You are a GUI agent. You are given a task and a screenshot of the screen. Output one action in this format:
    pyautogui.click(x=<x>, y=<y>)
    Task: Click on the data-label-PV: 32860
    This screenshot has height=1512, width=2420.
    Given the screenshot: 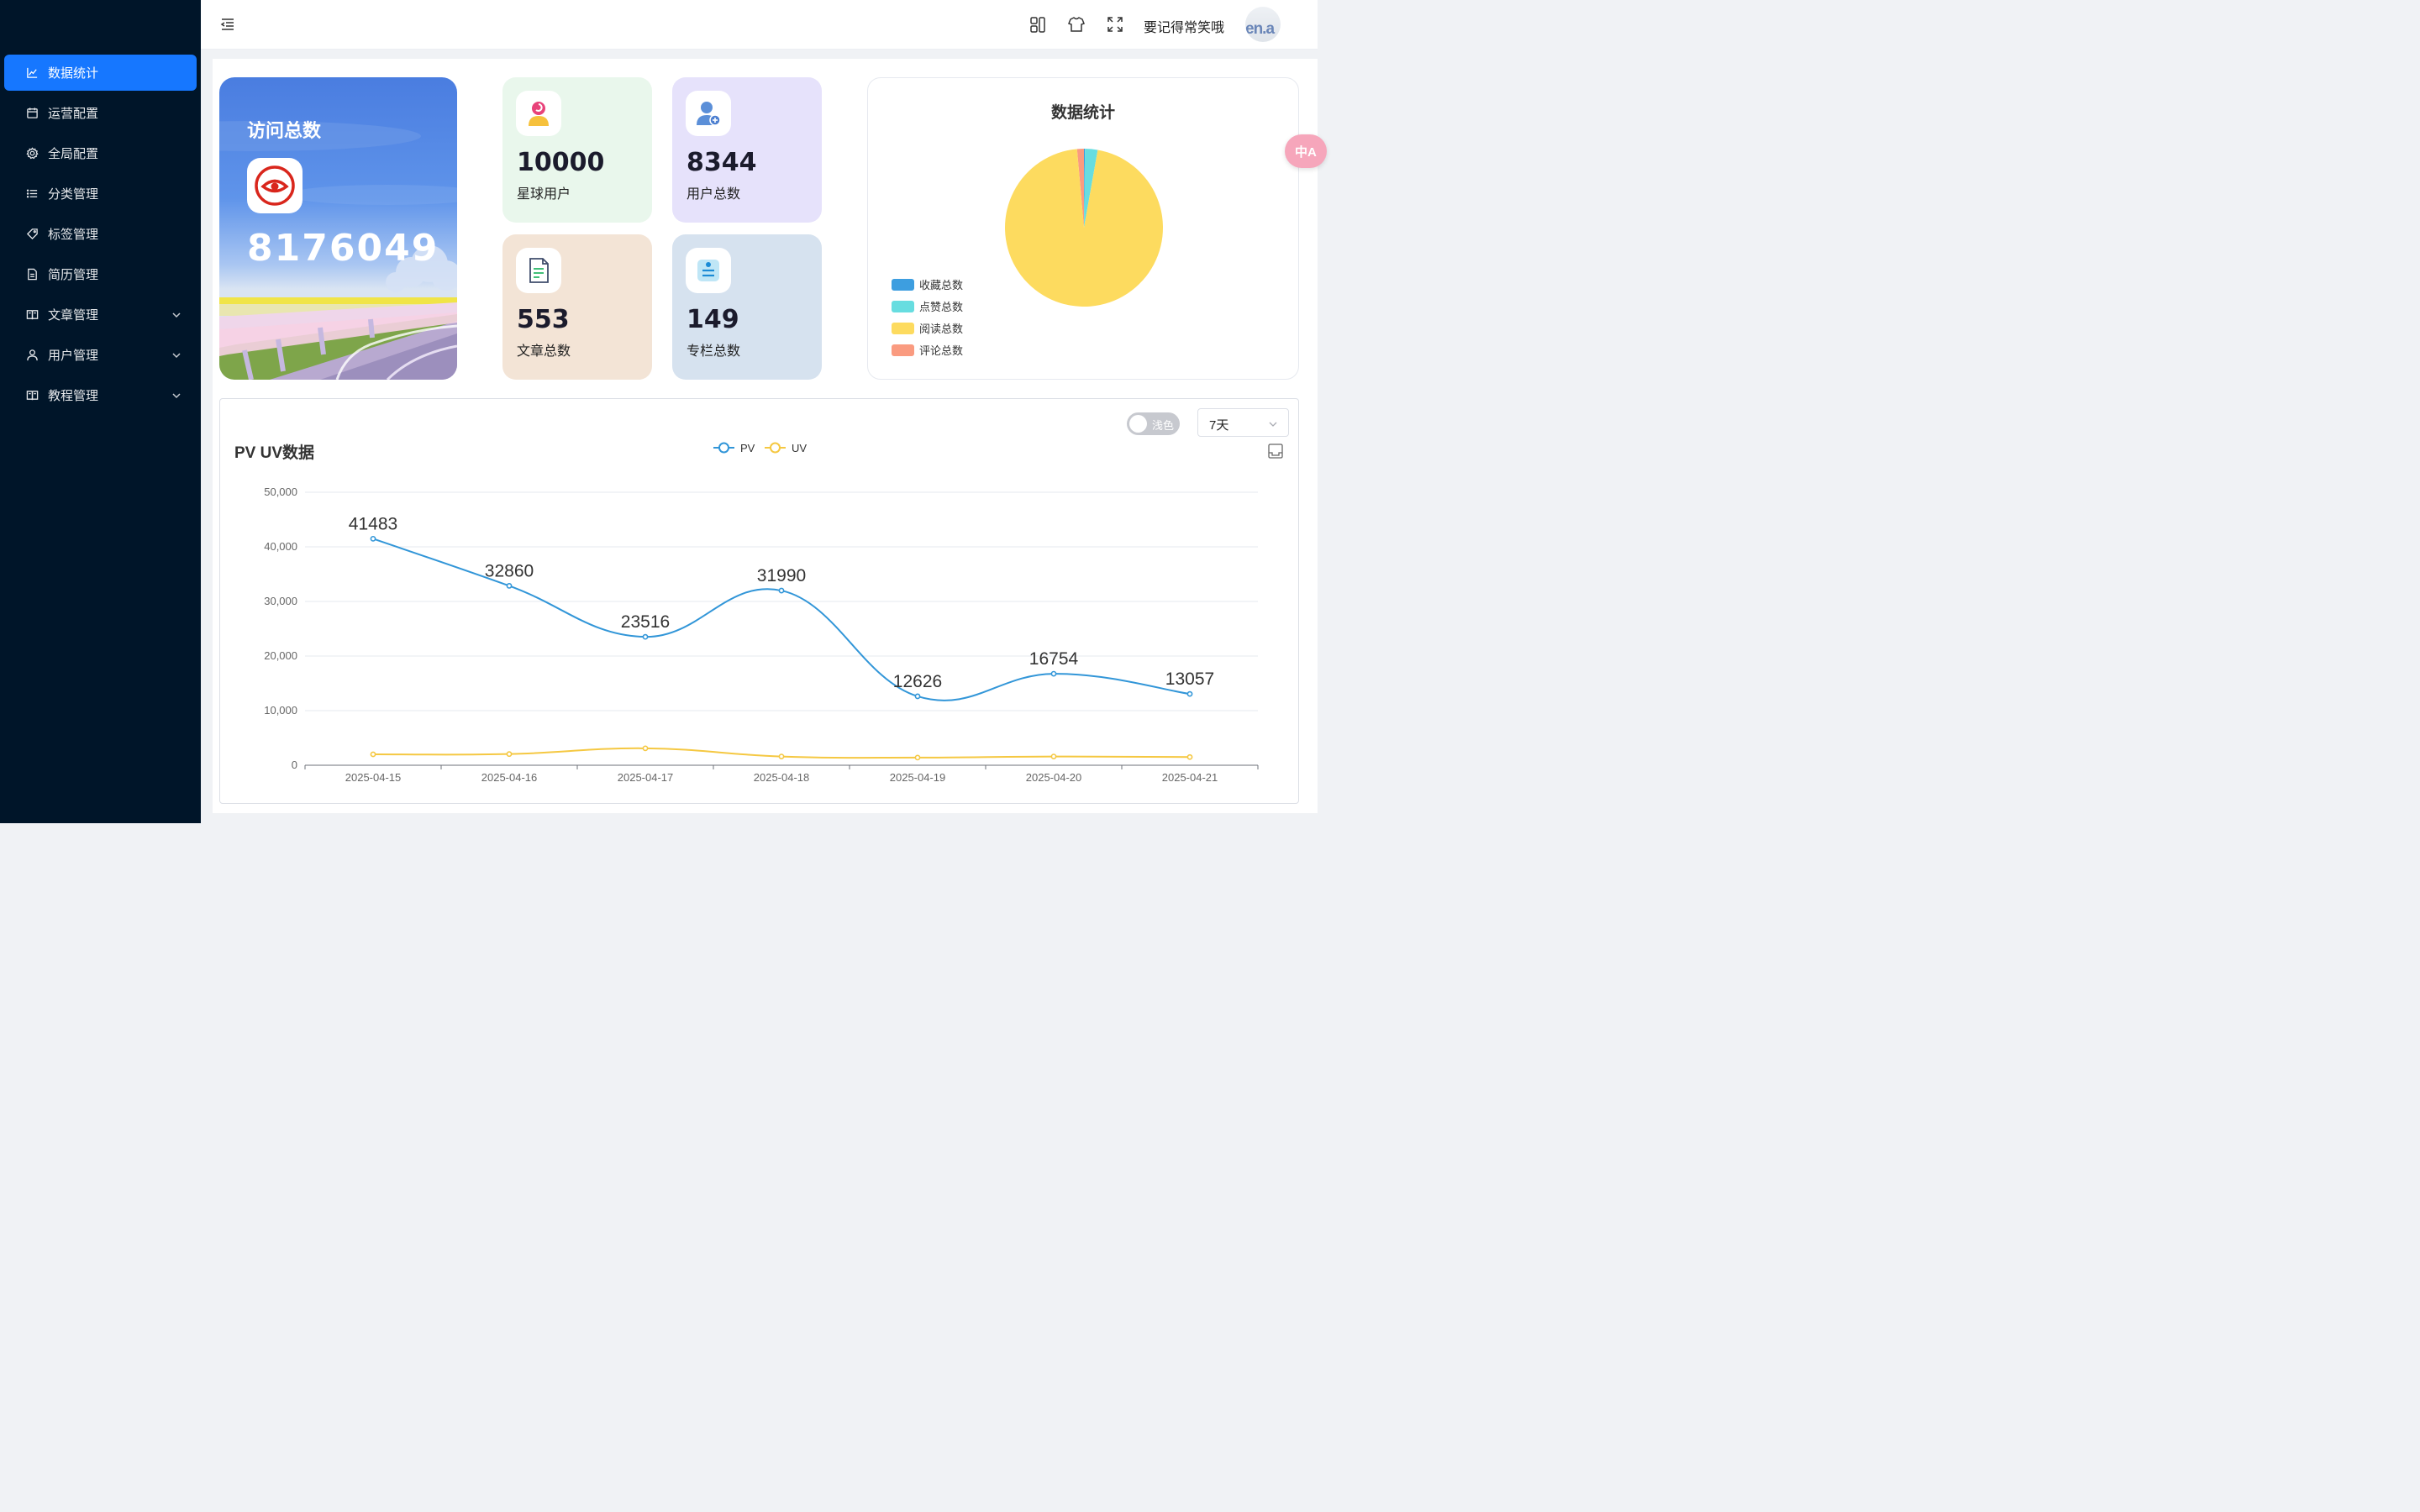 What is the action you would take?
    pyautogui.click(x=510, y=570)
    